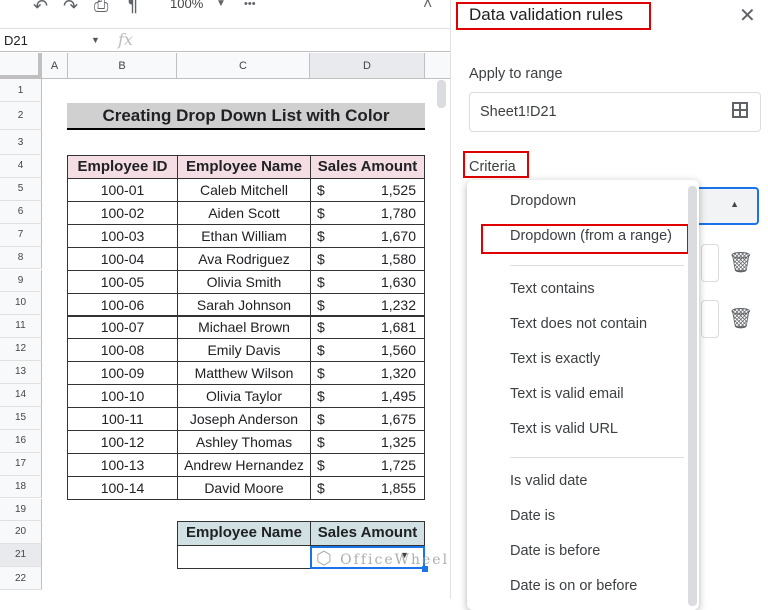 This screenshot has height=610, width=768. Describe the element at coordinates (21, 556) in the screenshot. I see `row-header: 21` at that location.